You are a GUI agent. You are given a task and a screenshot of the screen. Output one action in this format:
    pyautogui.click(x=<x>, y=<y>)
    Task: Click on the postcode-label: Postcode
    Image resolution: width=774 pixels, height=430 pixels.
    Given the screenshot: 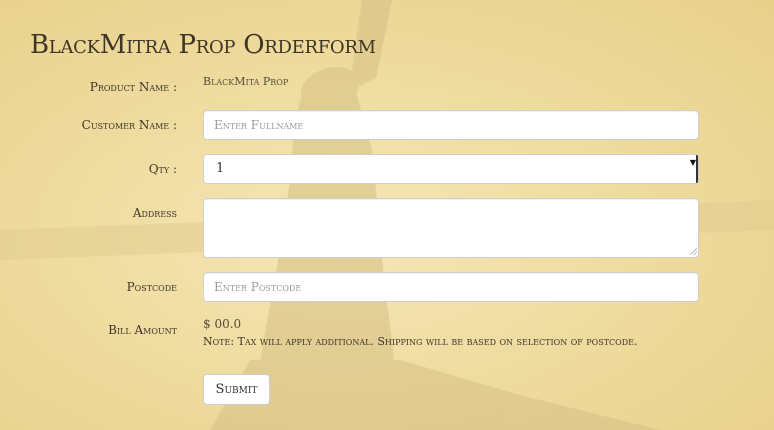 What is the action you would take?
    pyautogui.click(x=151, y=287)
    